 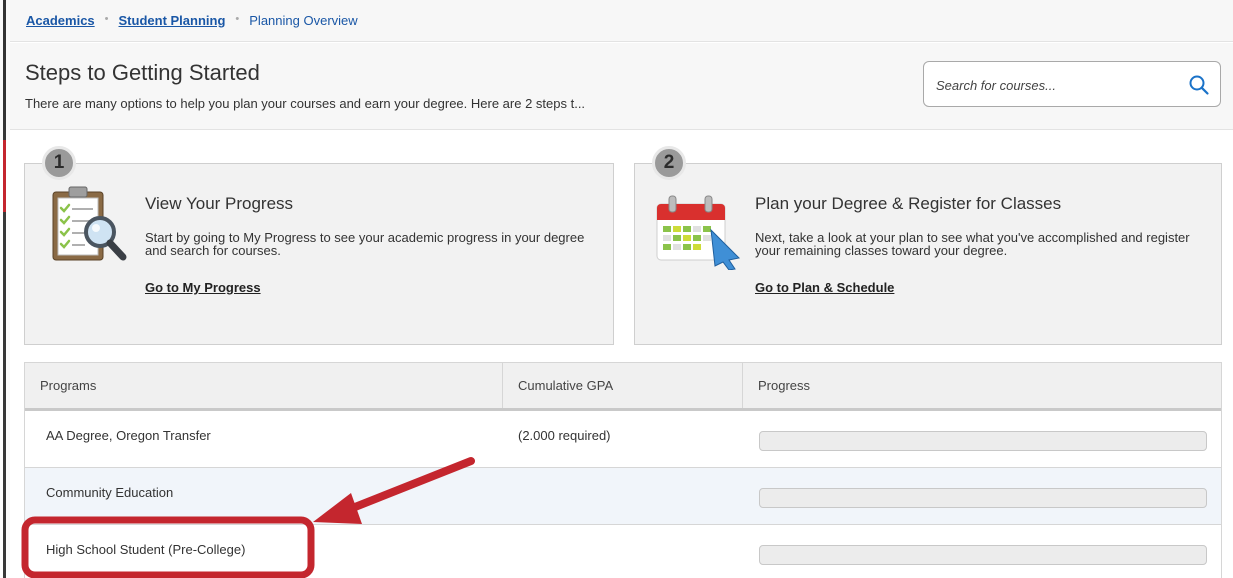 I want to click on step-title: Plan your Degree & Register for Classes, so click(x=908, y=203).